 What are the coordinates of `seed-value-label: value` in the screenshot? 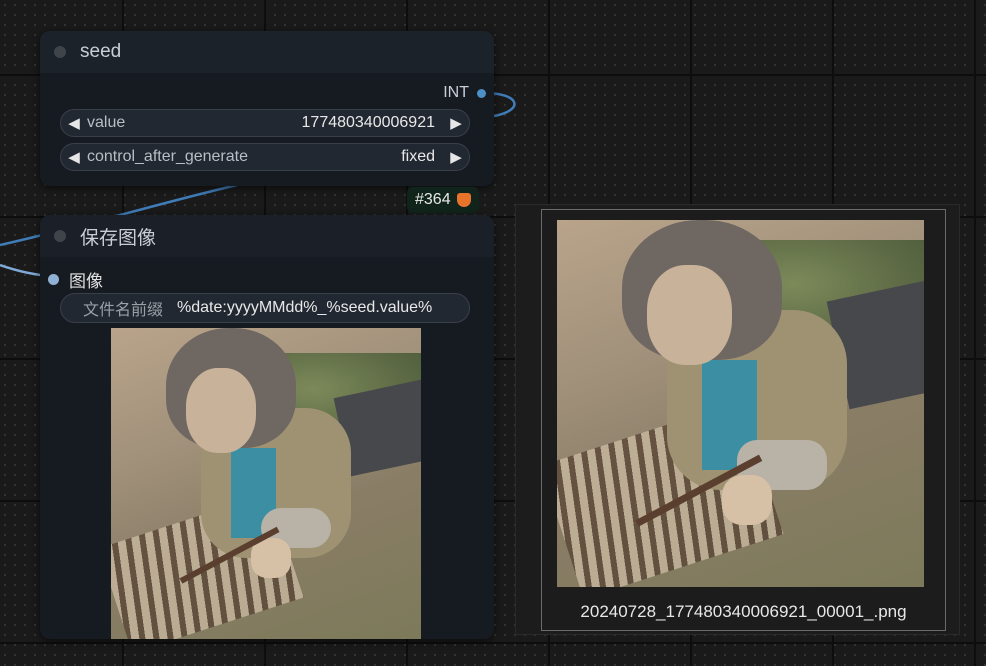 It's located at (106, 122).